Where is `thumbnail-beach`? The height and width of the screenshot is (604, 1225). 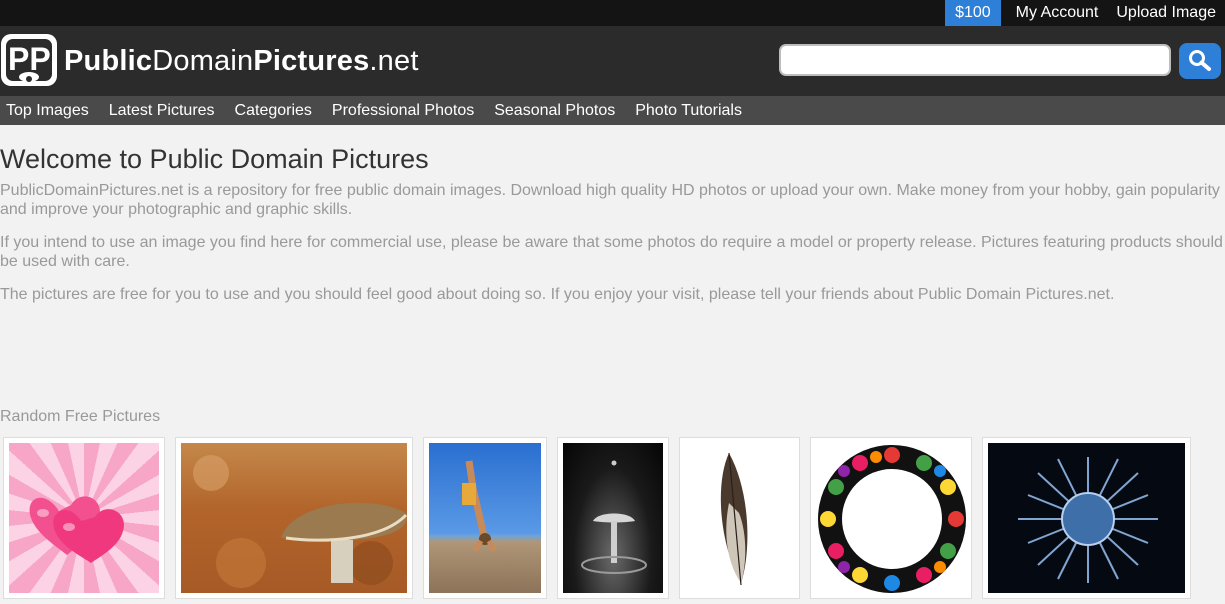
thumbnail-beach is located at coordinates (485, 518).